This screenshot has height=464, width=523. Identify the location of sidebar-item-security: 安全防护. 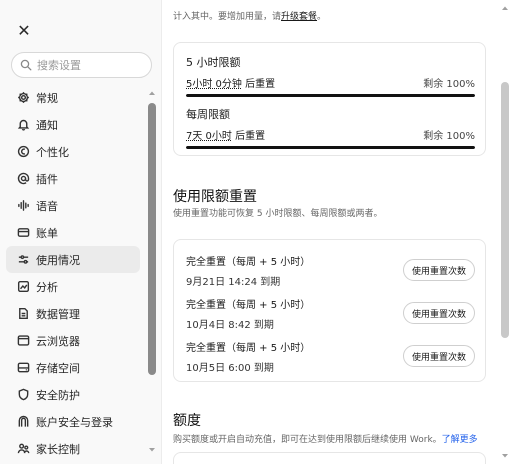
(73, 394).